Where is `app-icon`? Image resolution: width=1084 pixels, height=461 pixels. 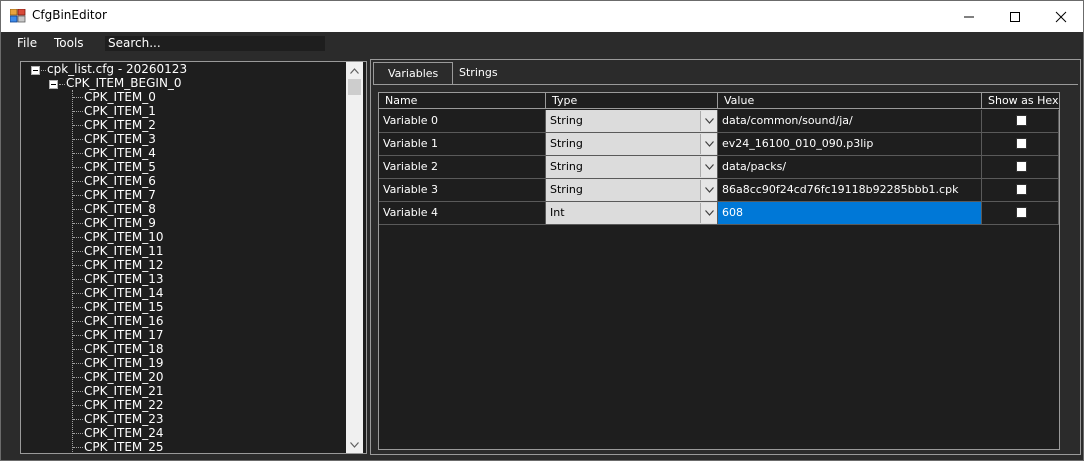 app-icon is located at coordinates (18, 16).